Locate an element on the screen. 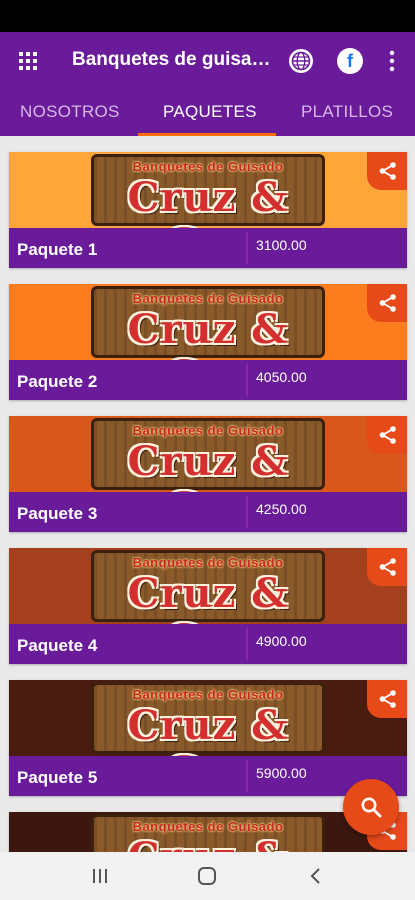 The width and height of the screenshot is (415, 900). package-name: Paquete 2 is located at coordinates (57, 381).